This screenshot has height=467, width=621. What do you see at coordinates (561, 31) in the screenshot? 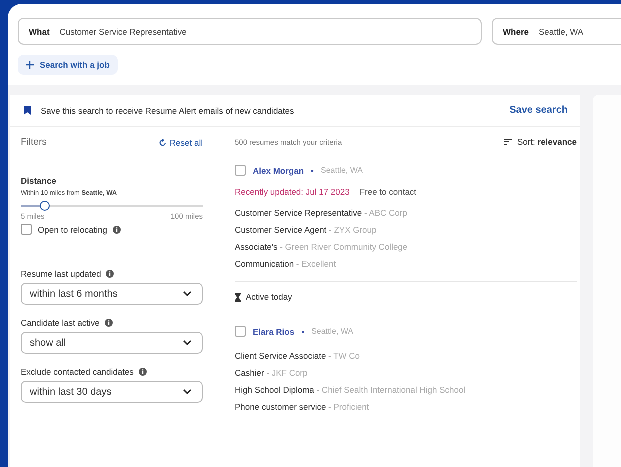
I see `field-value: Seattle, WA` at bounding box center [561, 31].